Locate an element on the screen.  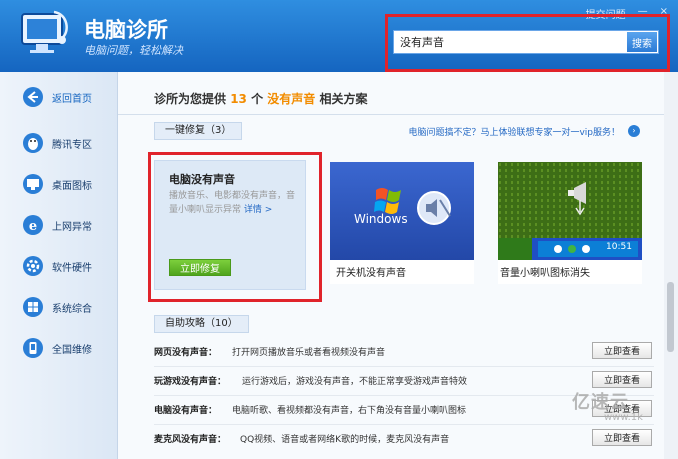
card-label: 音量小喇叭图标消失 is located at coordinates (545, 273).